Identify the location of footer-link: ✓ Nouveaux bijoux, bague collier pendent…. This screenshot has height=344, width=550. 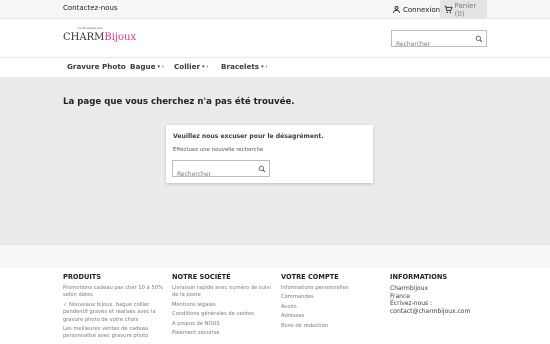
(116, 313).